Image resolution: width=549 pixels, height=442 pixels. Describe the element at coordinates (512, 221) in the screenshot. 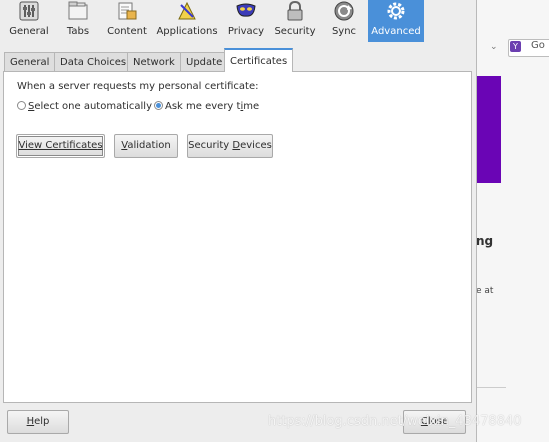

I see `background-browser-window: ⌄ Y Go ng e at` at that location.